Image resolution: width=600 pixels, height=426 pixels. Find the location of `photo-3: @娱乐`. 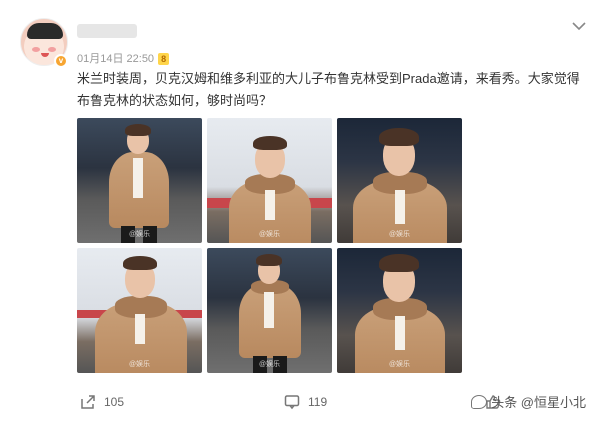

photo-3: @娱乐 is located at coordinates (399, 180).